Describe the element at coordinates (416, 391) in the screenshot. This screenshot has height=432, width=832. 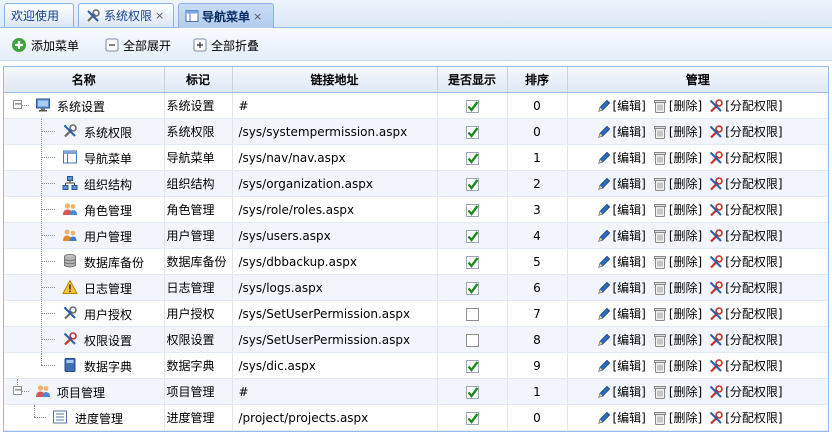
I see `table-row: − 项目管理 项目管理 #1 [编辑] [删除] [分配权限]` at that location.